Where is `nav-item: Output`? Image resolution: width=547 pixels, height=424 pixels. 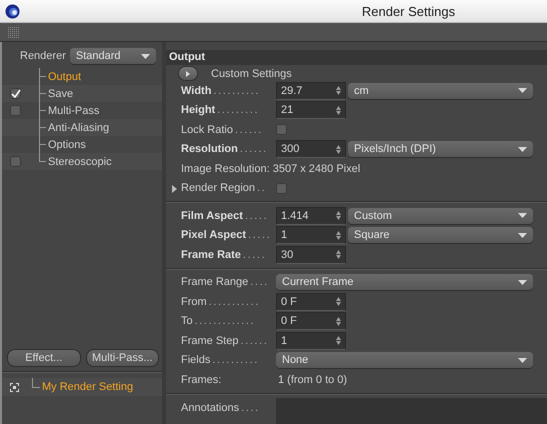
nav-item: Output is located at coordinates (64, 76).